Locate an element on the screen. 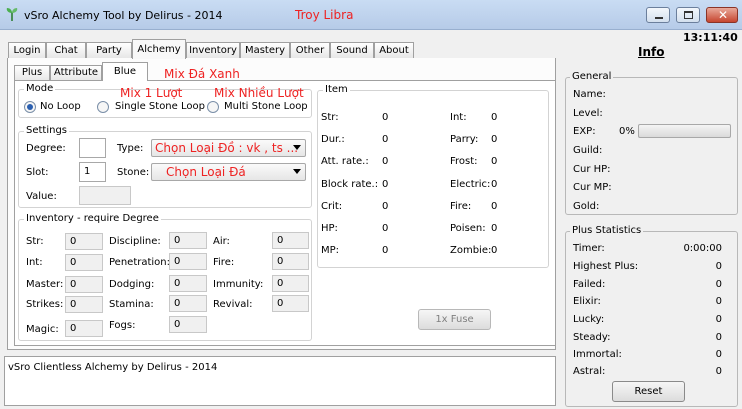  inv-dodging-value: 0 is located at coordinates (188, 283).